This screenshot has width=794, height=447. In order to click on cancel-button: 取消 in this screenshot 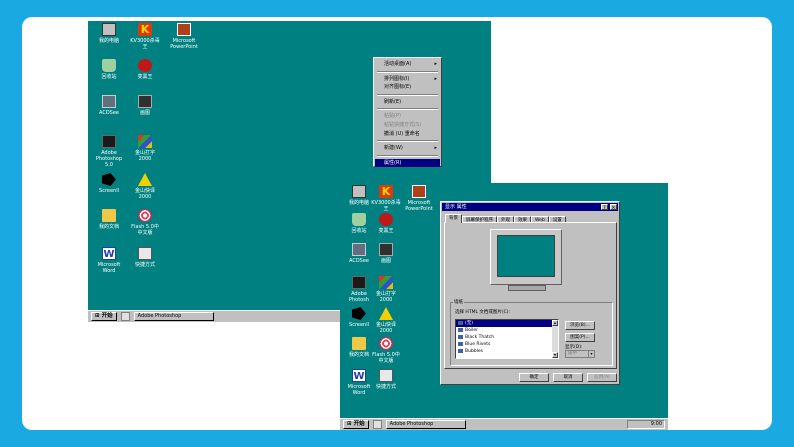, I will do `click(568, 377)`.